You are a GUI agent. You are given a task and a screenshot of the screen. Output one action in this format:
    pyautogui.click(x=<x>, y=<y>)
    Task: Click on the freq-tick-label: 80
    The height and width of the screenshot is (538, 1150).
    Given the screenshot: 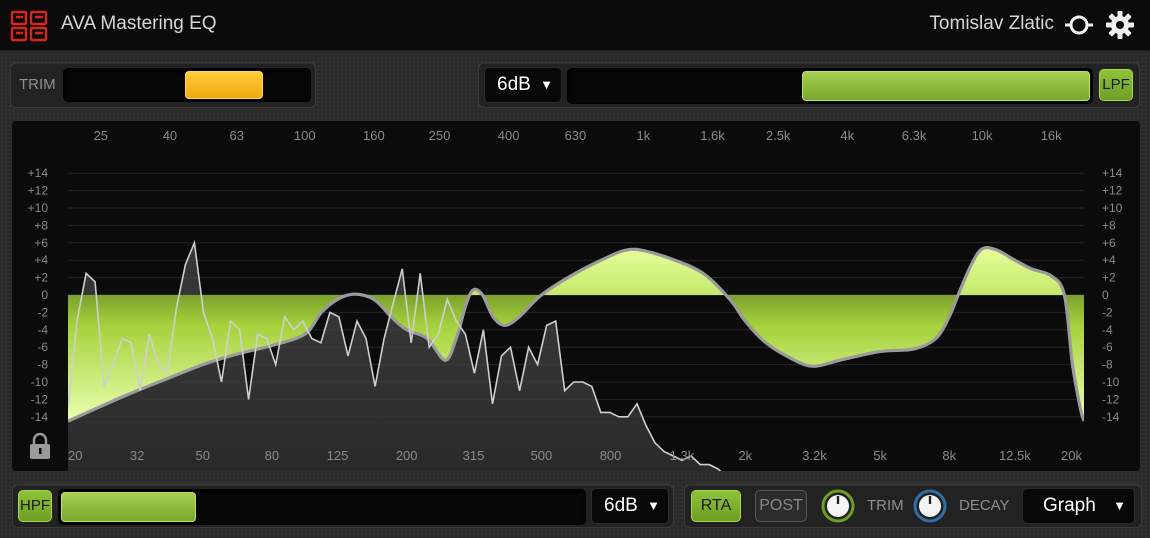 What is the action you would take?
    pyautogui.click(x=272, y=455)
    